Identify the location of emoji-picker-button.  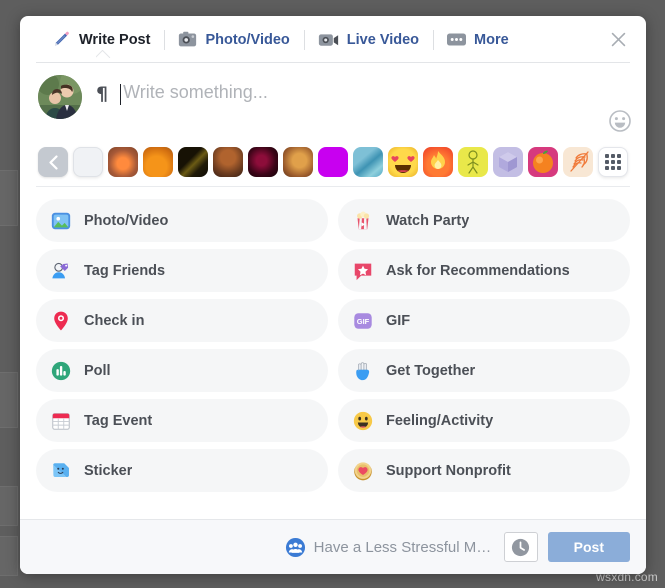
(620, 121).